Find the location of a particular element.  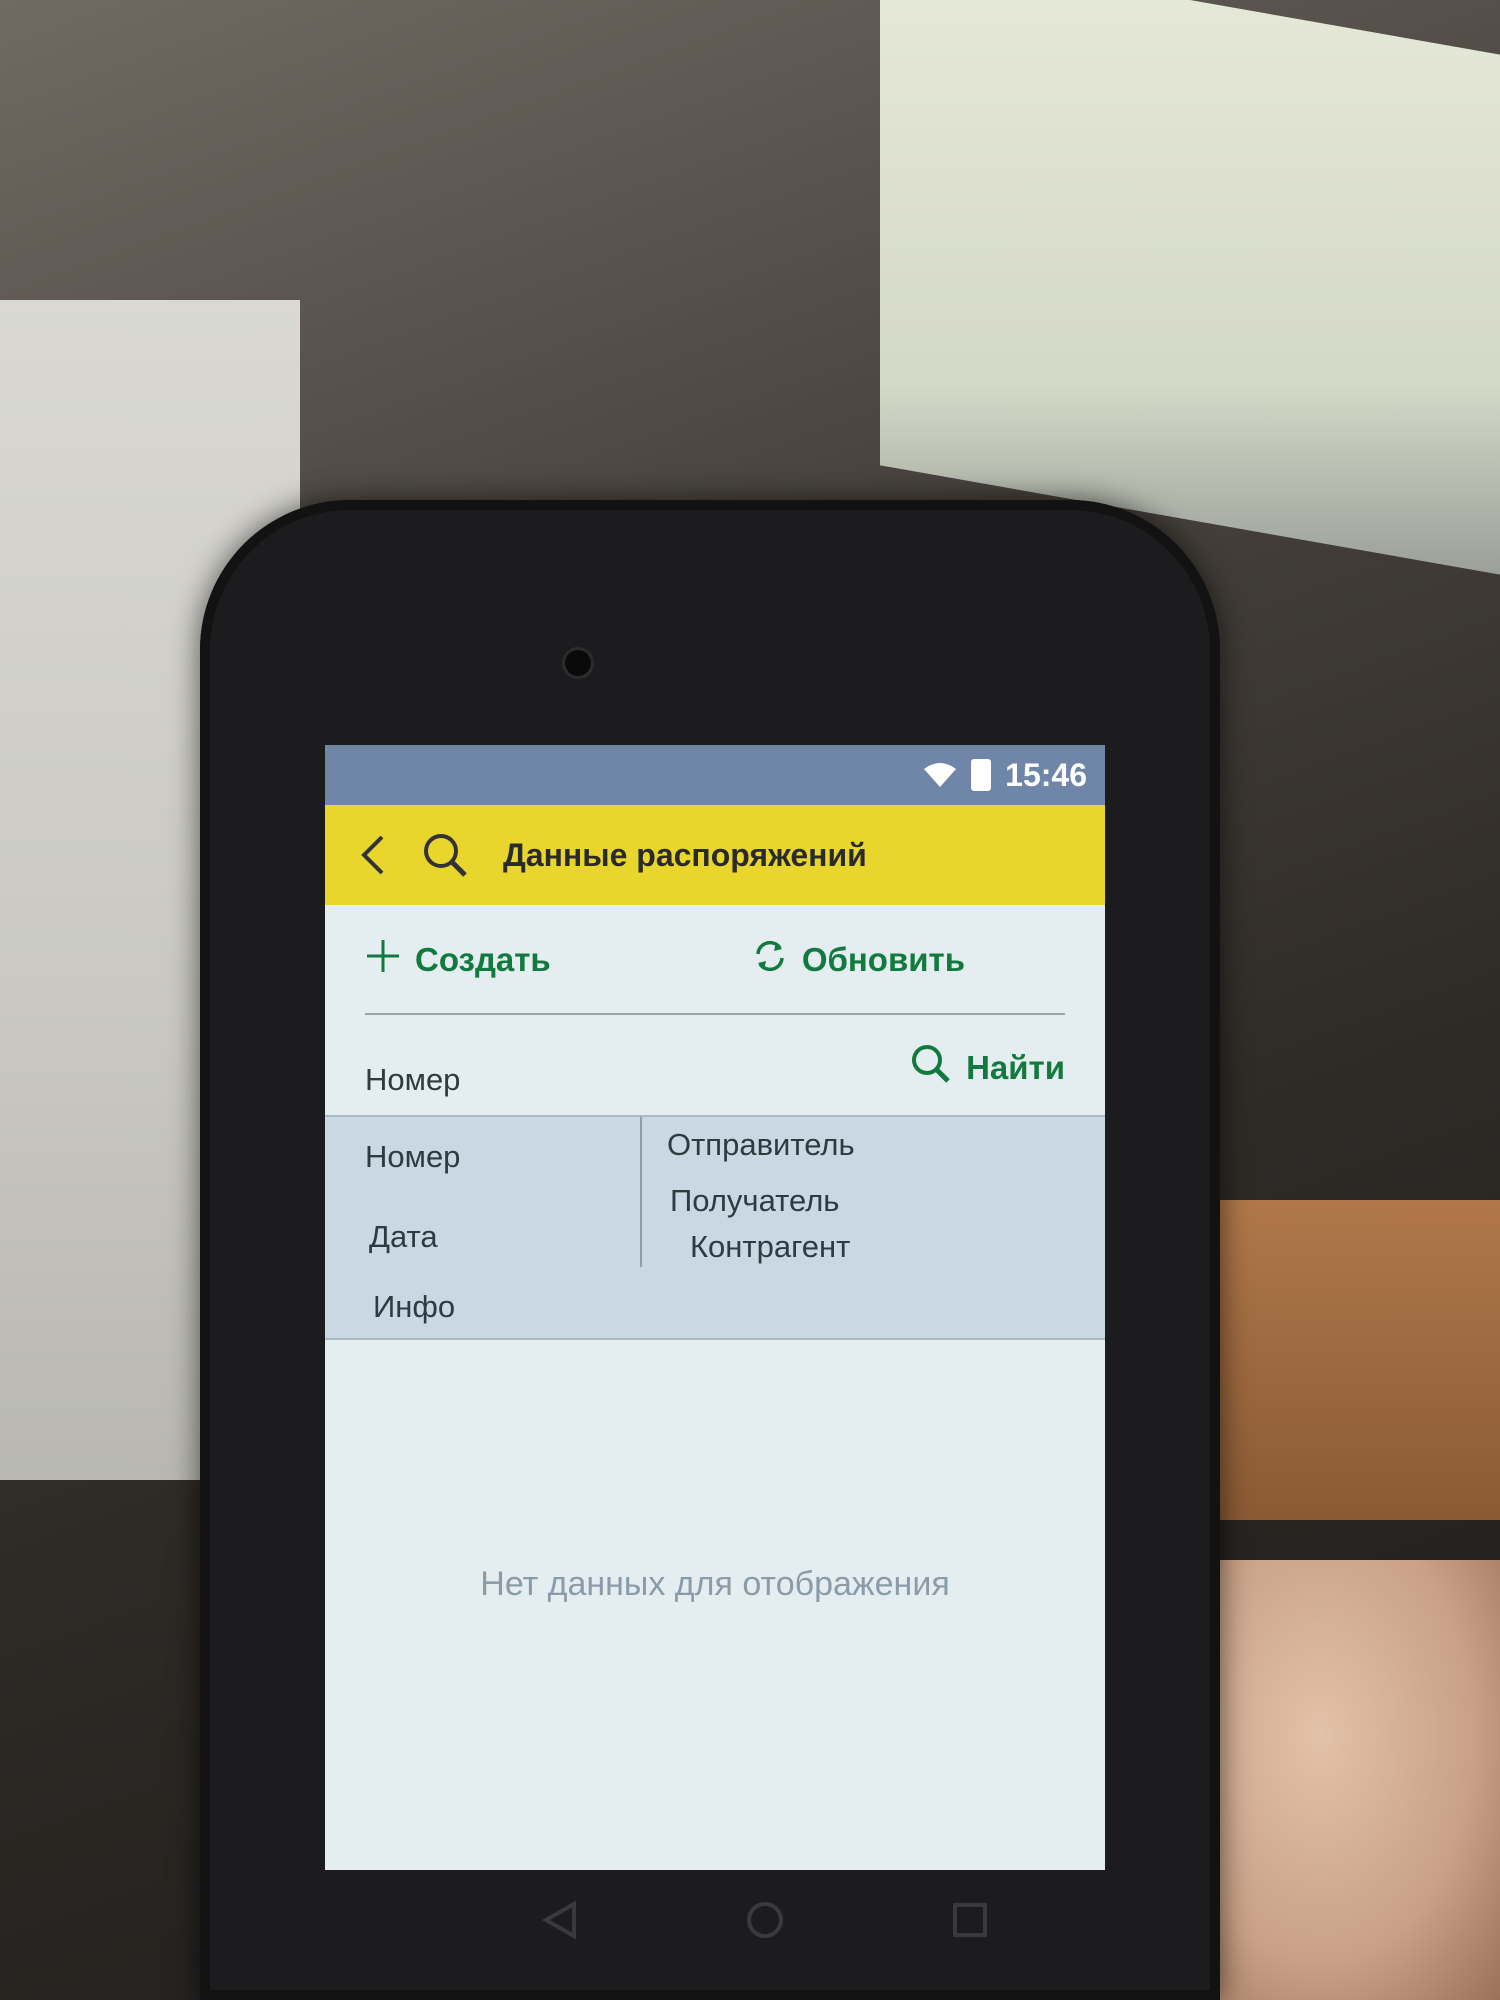

background-hand is located at coordinates (1350, 1780).